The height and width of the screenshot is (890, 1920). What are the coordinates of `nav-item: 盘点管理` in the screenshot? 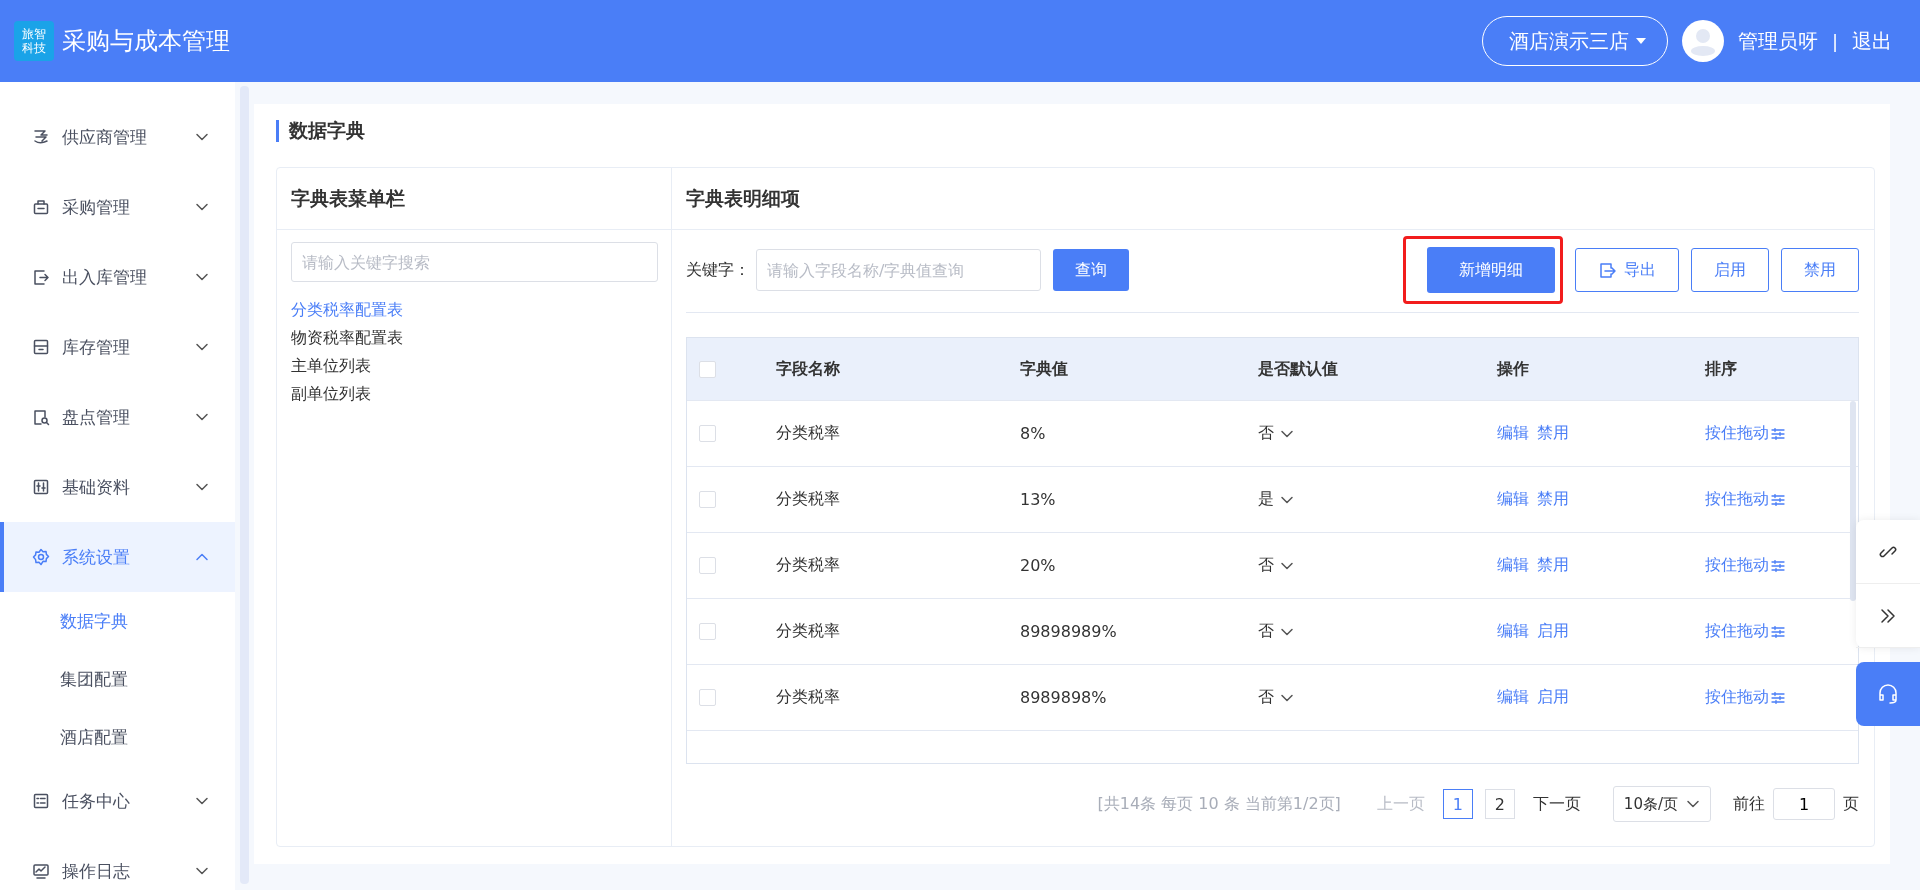 It's located at (117, 417).